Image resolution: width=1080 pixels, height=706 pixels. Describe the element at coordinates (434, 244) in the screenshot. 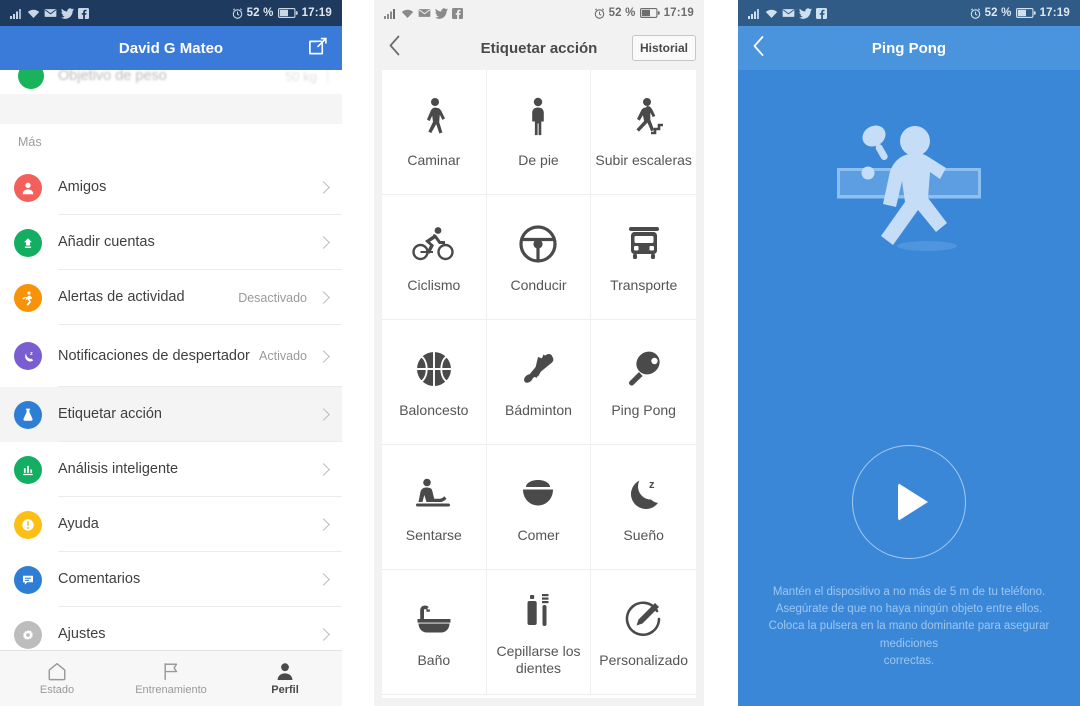

I see `cycling-icon` at that location.